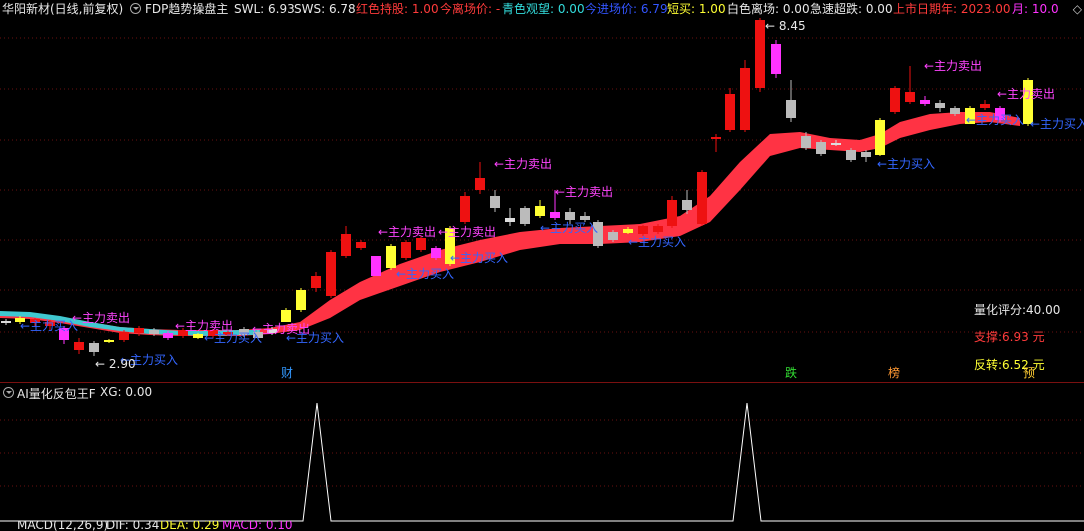  Describe the element at coordinates (626, 9) in the screenshot. I see `header-value-entry-price: 今进场价: 6.79` at that location.